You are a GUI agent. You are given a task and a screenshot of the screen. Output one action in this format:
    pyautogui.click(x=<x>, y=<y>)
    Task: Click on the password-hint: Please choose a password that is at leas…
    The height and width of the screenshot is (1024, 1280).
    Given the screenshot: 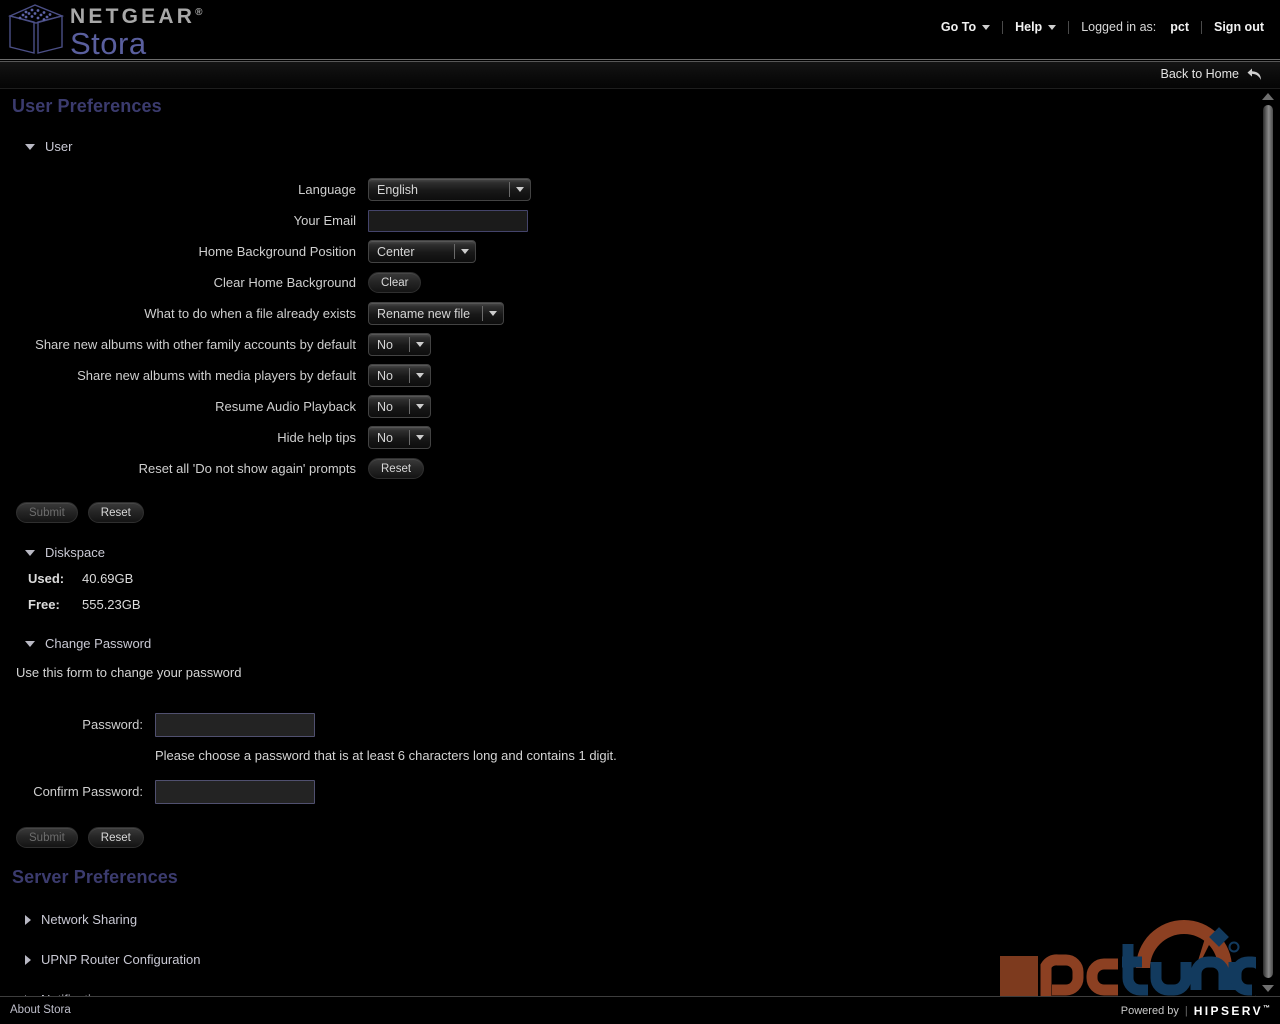 What is the action you would take?
    pyautogui.click(x=386, y=755)
    